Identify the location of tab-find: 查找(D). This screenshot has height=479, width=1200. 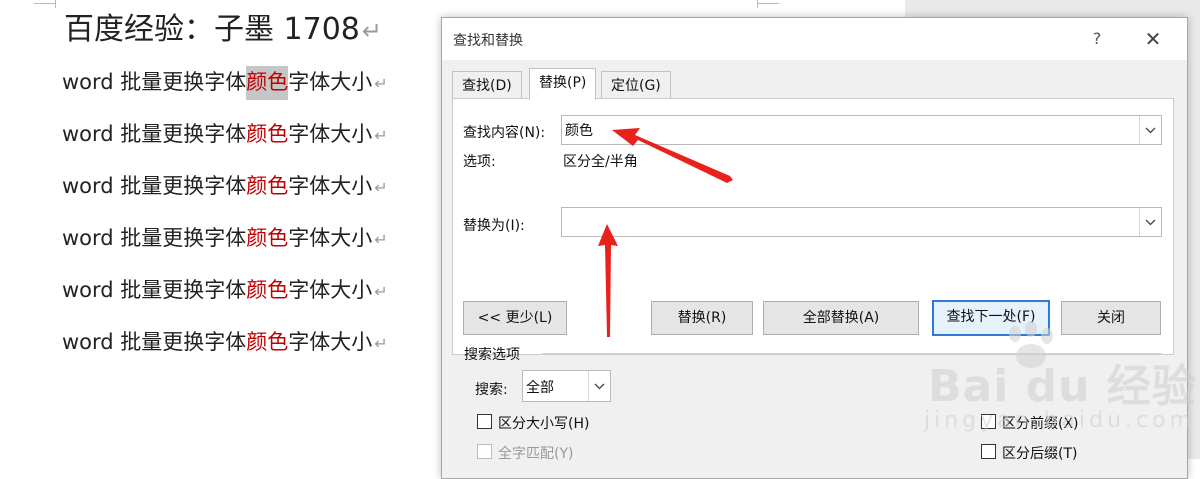
(487, 86).